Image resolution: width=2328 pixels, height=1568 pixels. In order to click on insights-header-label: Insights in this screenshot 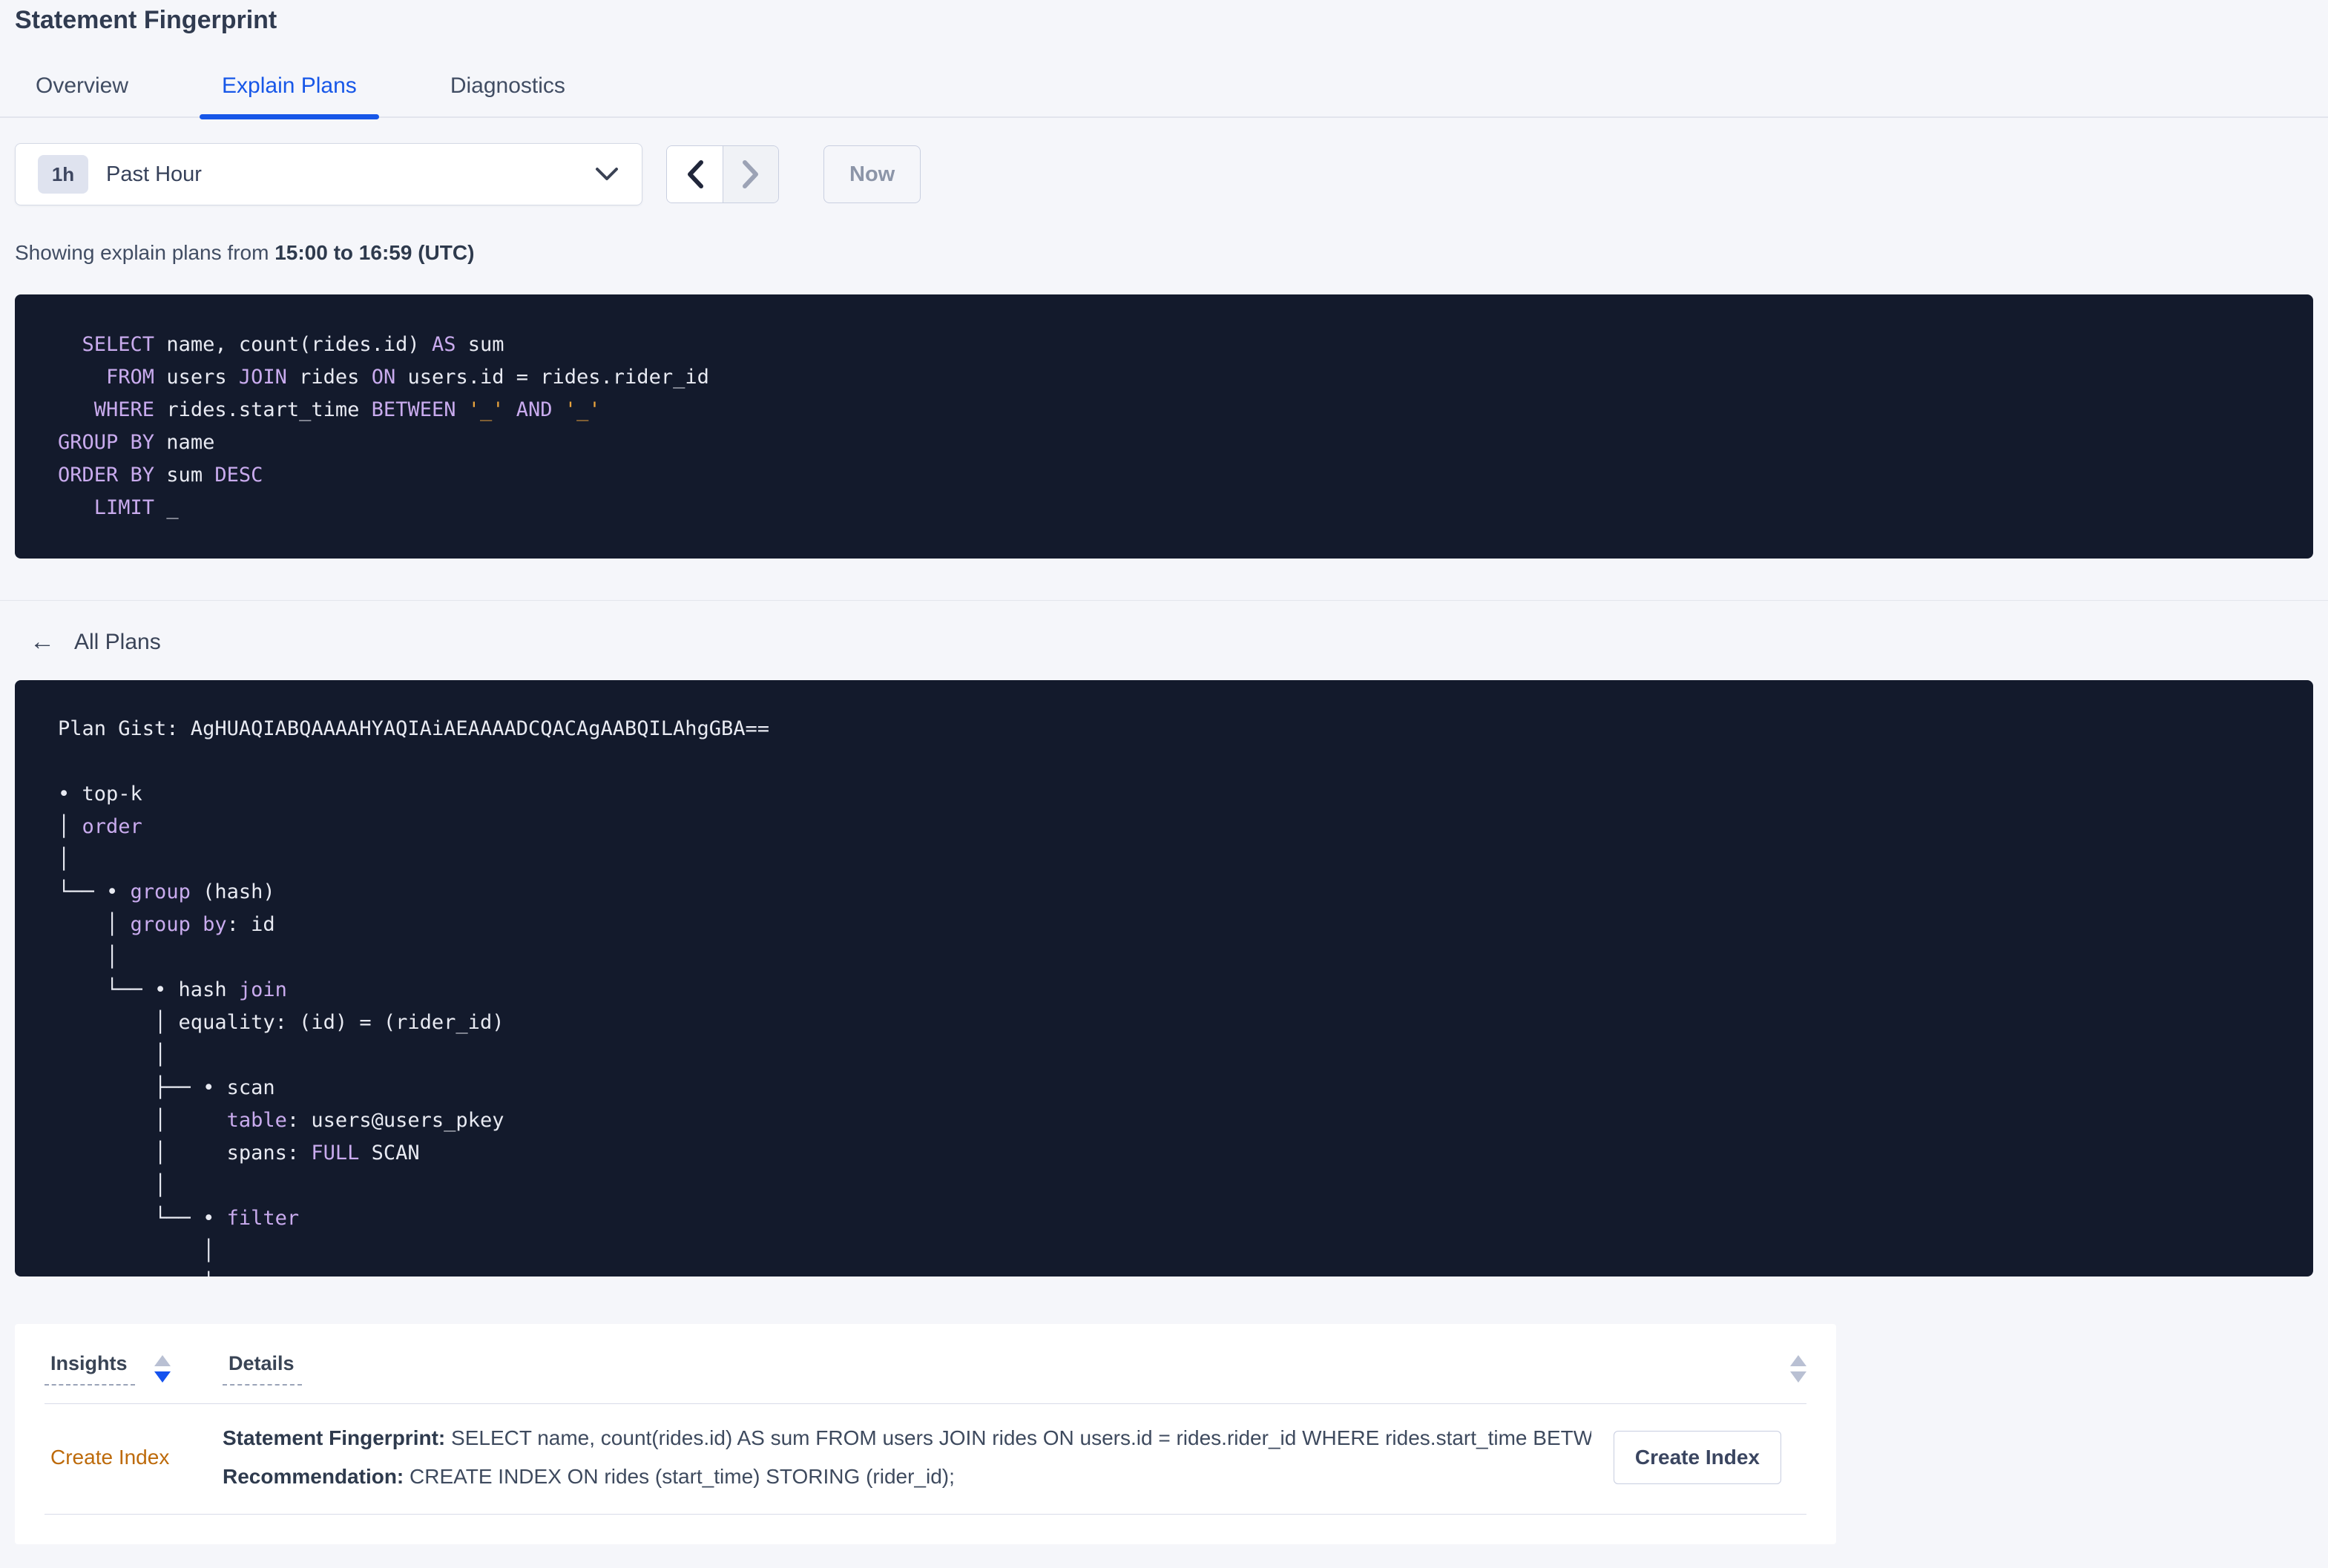, I will do `click(90, 1369)`.